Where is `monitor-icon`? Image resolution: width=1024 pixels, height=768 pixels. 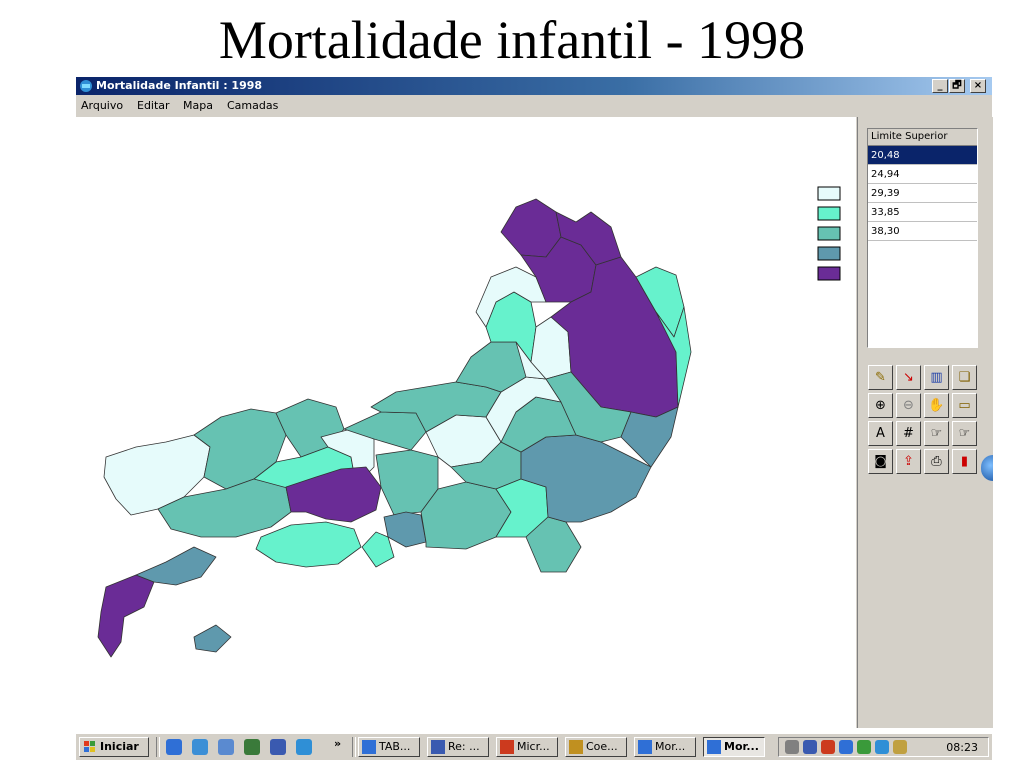 monitor-icon is located at coordinates (846, 747).